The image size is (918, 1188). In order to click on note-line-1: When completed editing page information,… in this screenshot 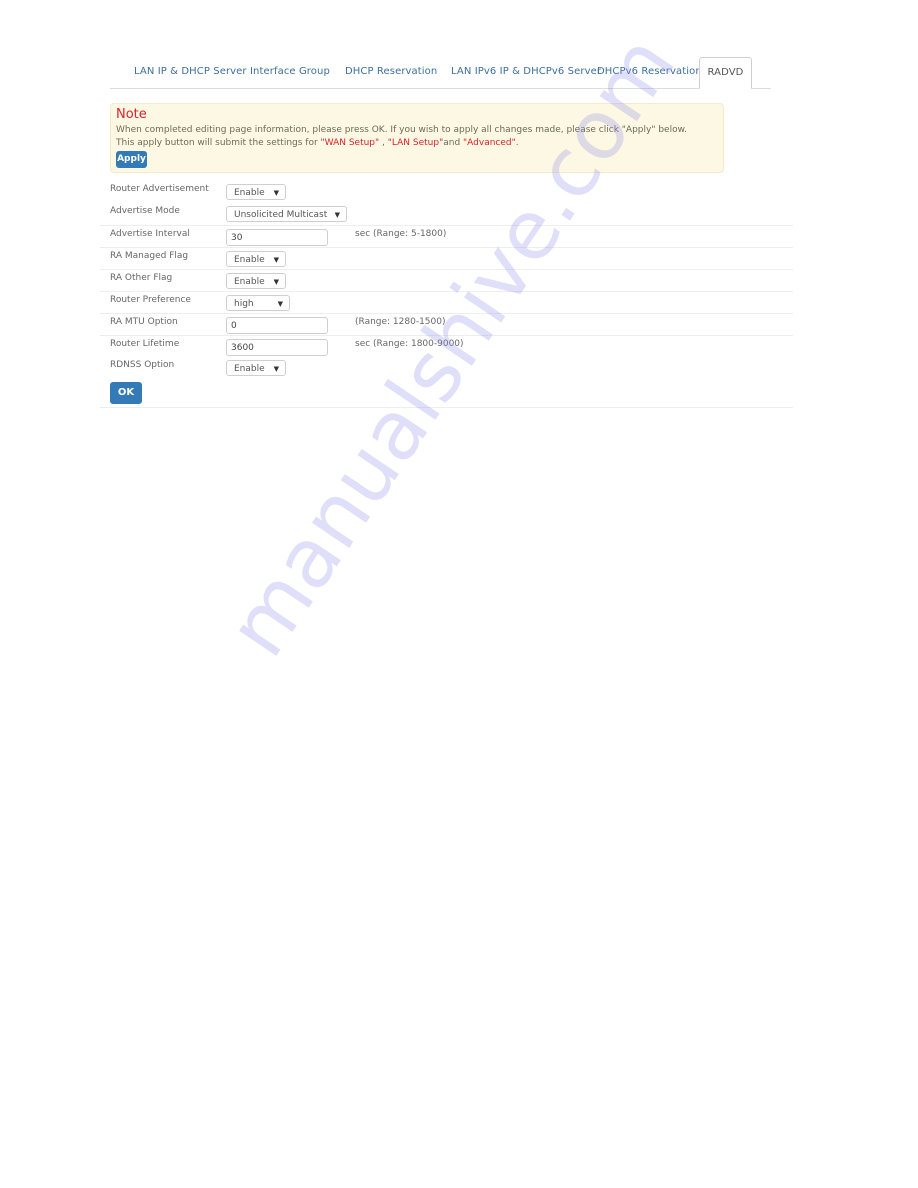, I will do `click(401, 130)`.